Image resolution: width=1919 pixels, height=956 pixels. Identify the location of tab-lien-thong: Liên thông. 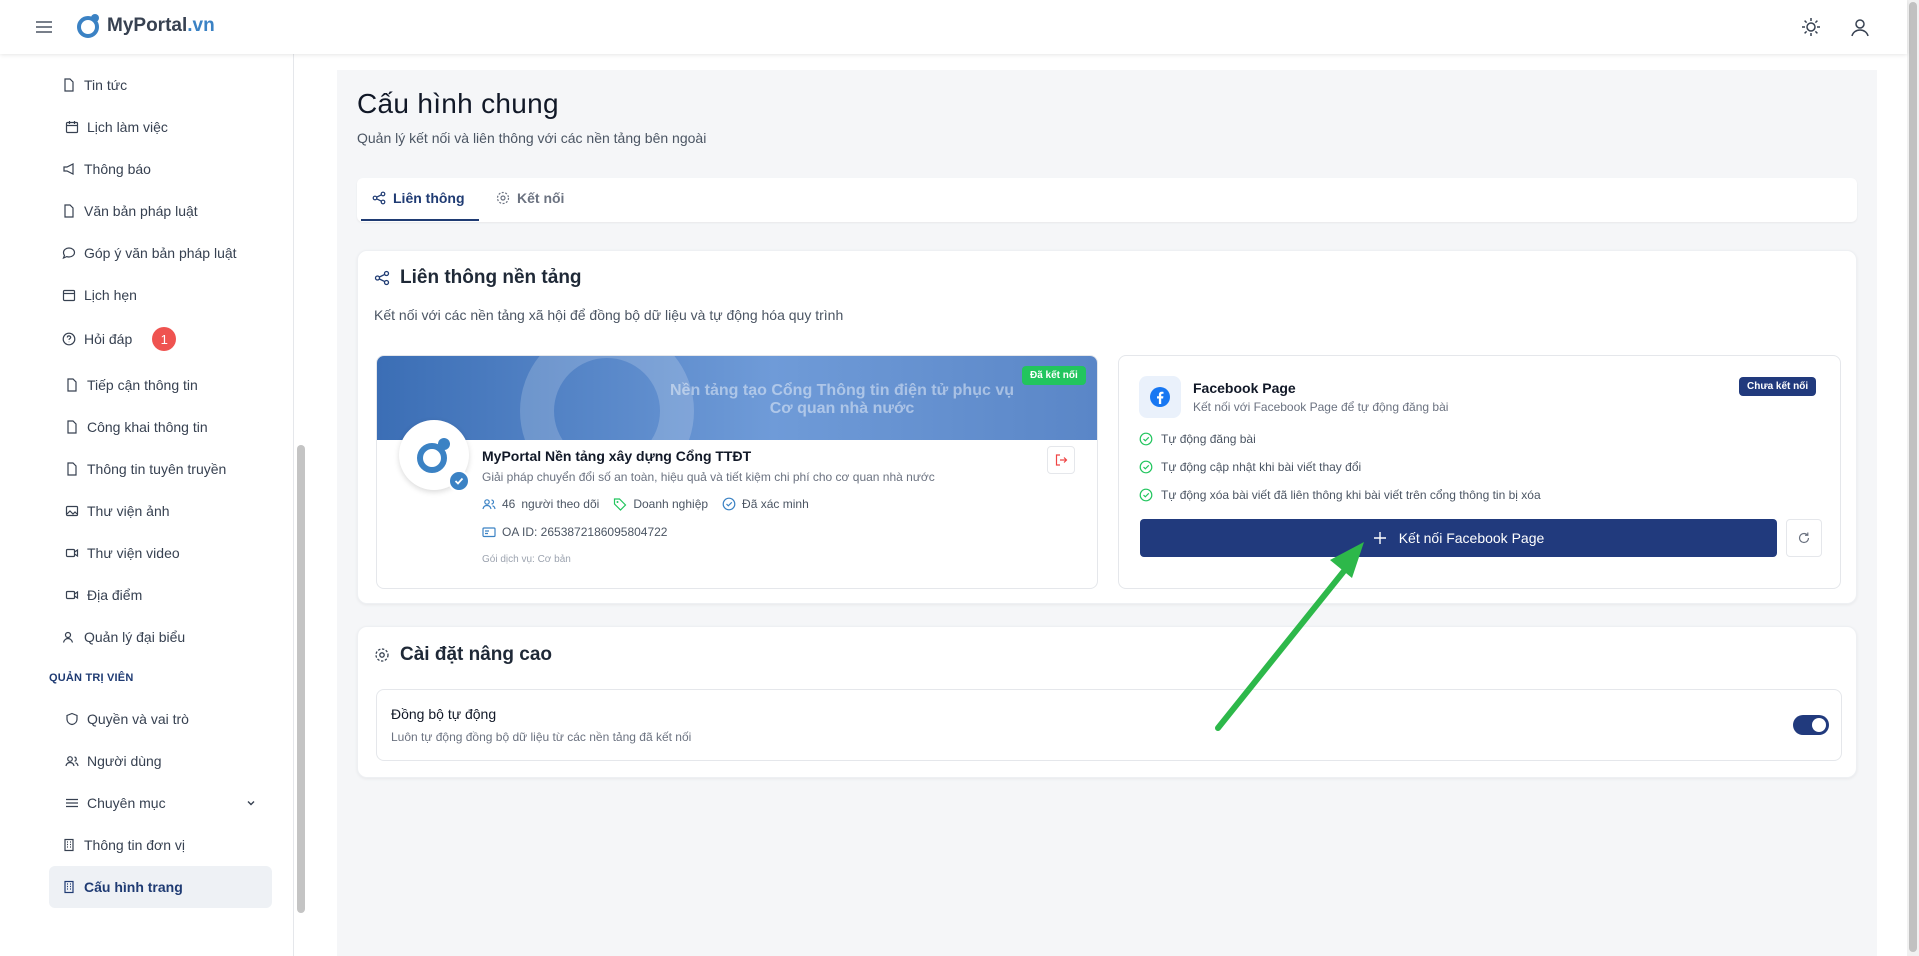
(418, 198).